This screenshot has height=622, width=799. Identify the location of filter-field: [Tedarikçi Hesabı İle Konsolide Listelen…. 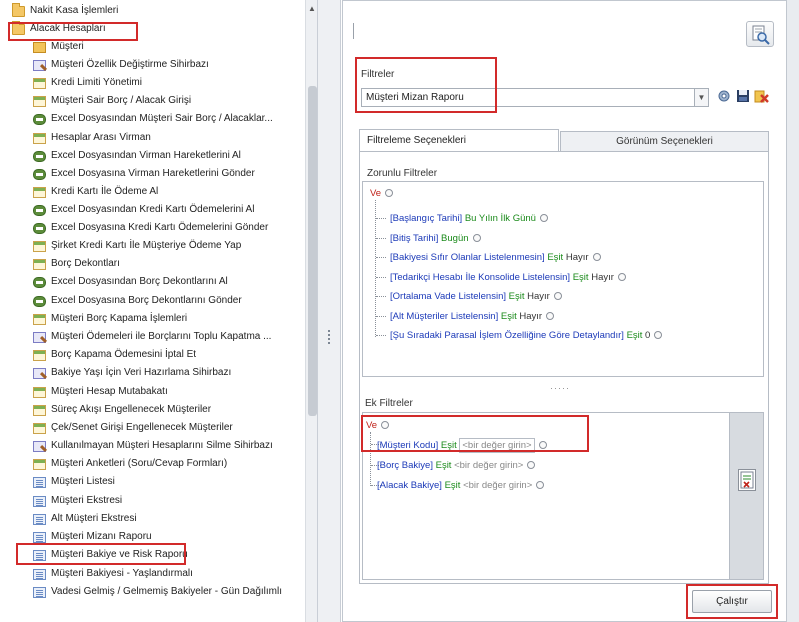
(480, 277).